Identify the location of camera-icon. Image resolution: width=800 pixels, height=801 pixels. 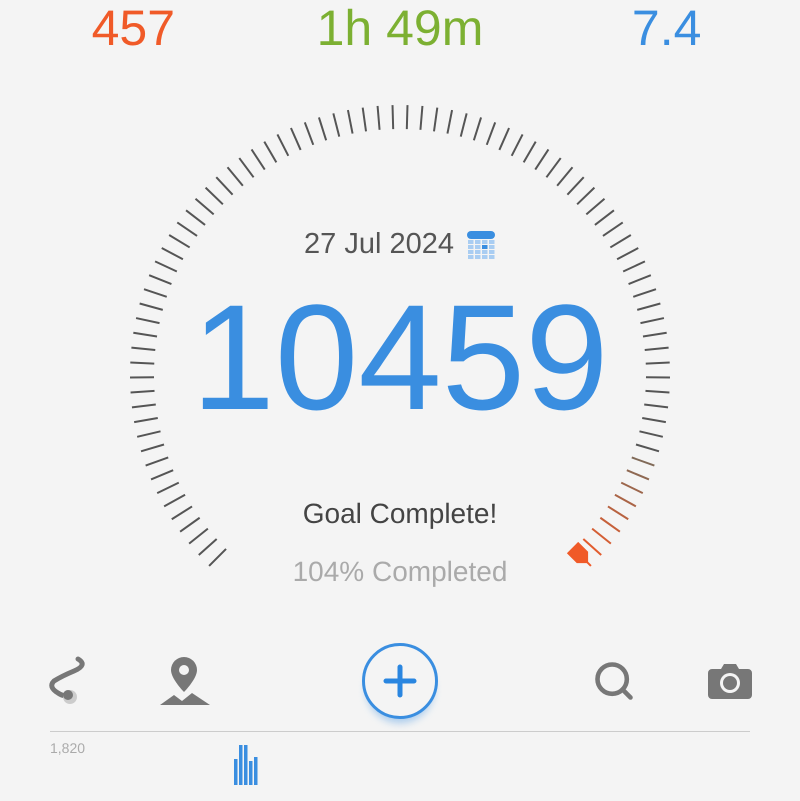
(730, 681).